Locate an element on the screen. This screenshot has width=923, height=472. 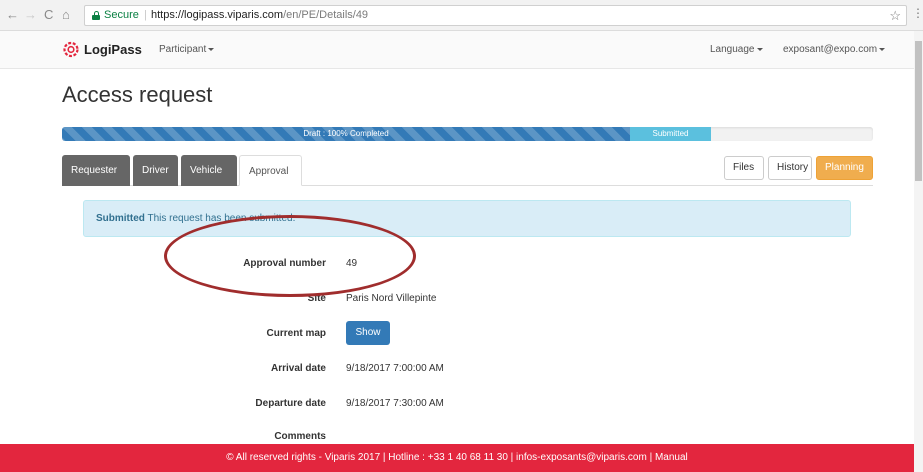
scrollbar-thumb is located at coordinates (918, 111).